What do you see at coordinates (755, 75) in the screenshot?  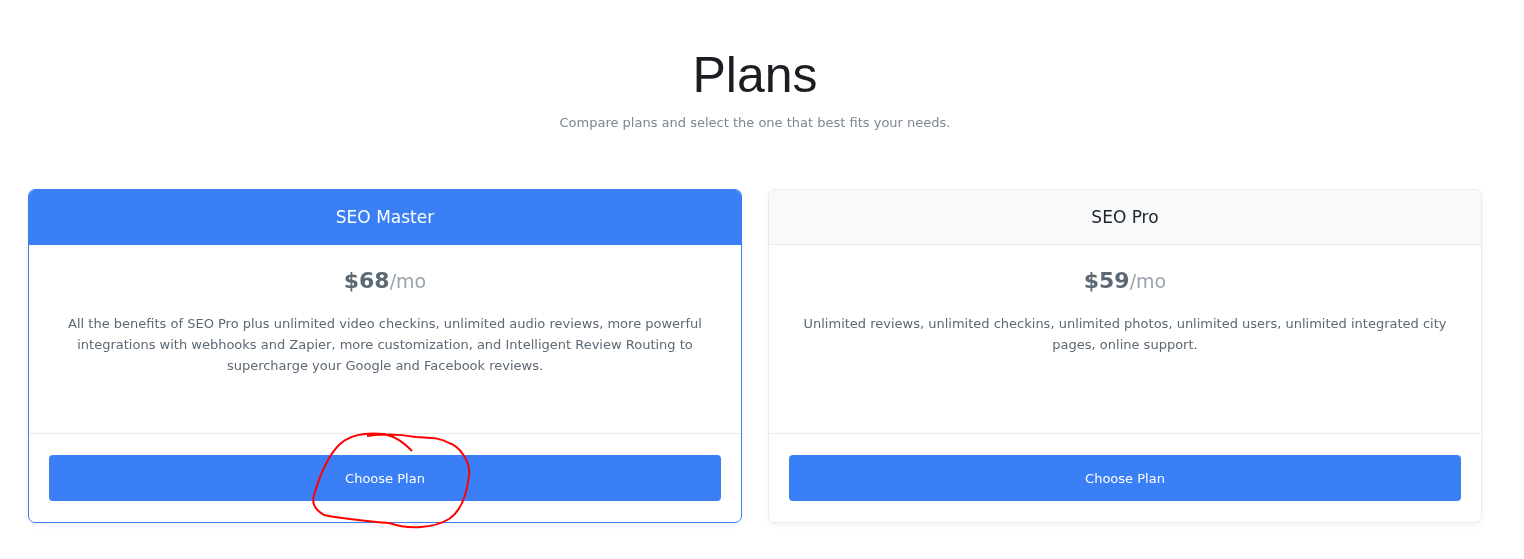 I see `page-title: Plans` at bounding box center [755, 75].